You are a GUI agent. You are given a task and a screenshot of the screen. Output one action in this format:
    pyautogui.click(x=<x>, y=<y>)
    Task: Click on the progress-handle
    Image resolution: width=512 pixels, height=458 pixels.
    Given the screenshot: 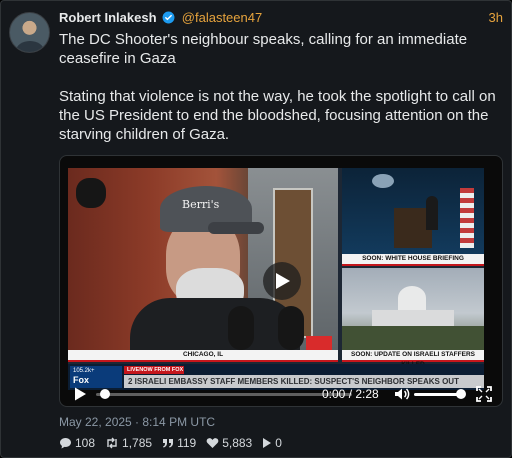 What is the action you would take?
    pyautogui.click(x=105, y=394)
    